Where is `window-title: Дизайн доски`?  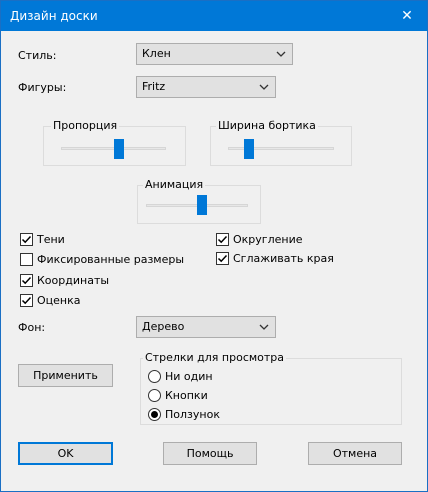 window-title: Дизайн доски is located at coordinates (54, 16).